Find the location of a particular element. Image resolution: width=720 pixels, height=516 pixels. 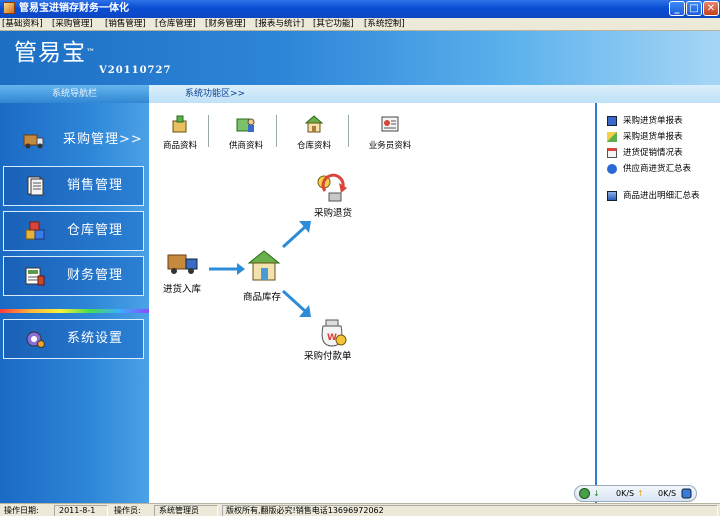

window-title: 管易宝进销存财务一体化 is located at coordinates (74, 8).